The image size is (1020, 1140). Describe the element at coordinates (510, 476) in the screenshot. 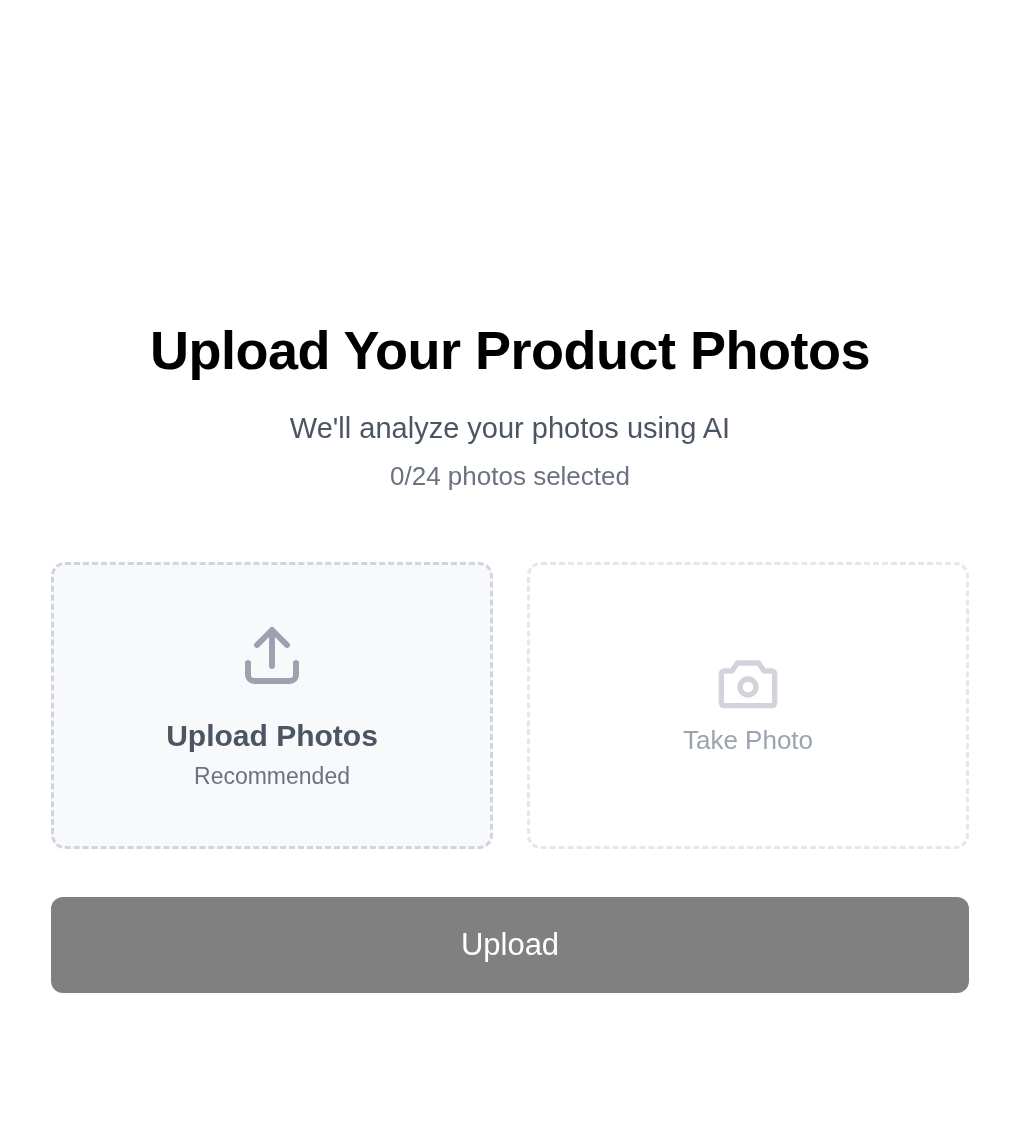

I see `photo-count: 0/24 photos selected` at that location.